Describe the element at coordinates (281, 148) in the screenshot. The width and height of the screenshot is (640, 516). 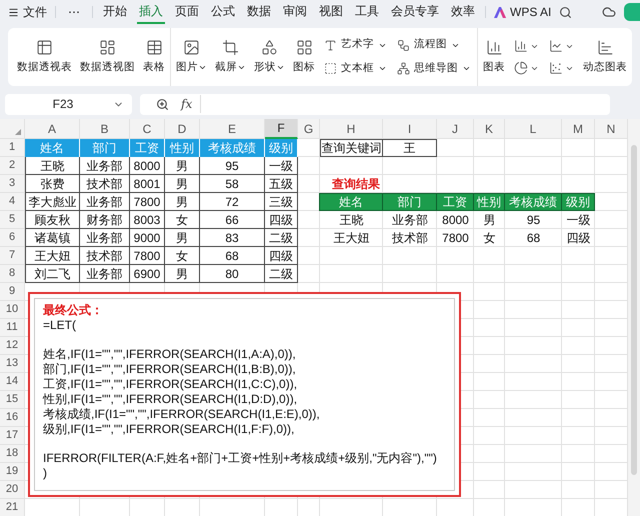
I see `header-cell: 级别` at that location.